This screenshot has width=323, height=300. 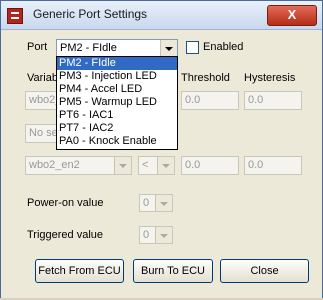 What do you see at coordinates (37, 47) in the screenshot?
I see `port-label: Port` at bounding box center [37, 47].